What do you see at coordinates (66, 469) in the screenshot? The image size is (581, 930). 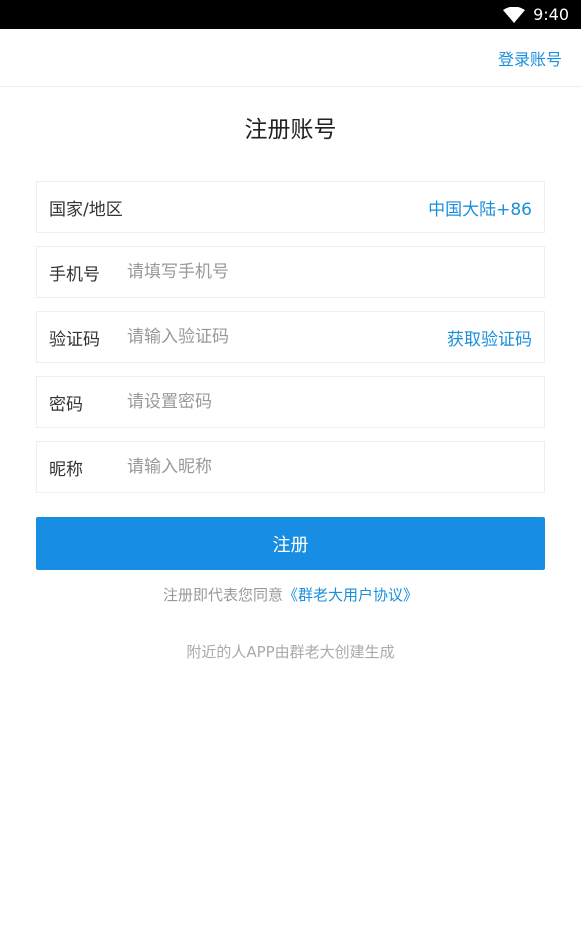 I see `nickname-label: 昵称` at bounding box center [66, 469].